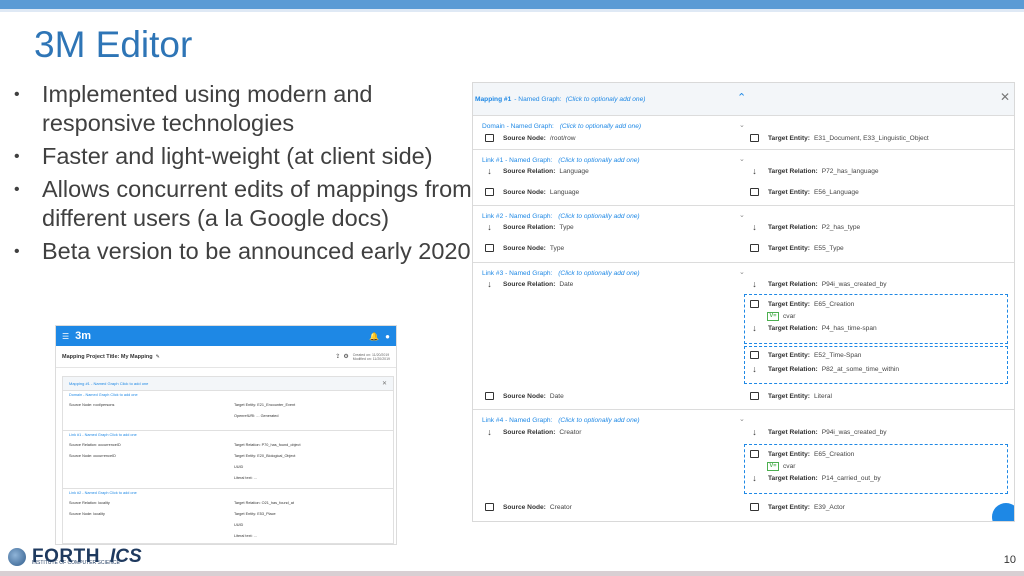 This screenshot has height=576, width=1024. What do you see at coordinates (337, 356) in the screenshot?
I see `upload-icon: ⇪` at bounding box center [337, 356].